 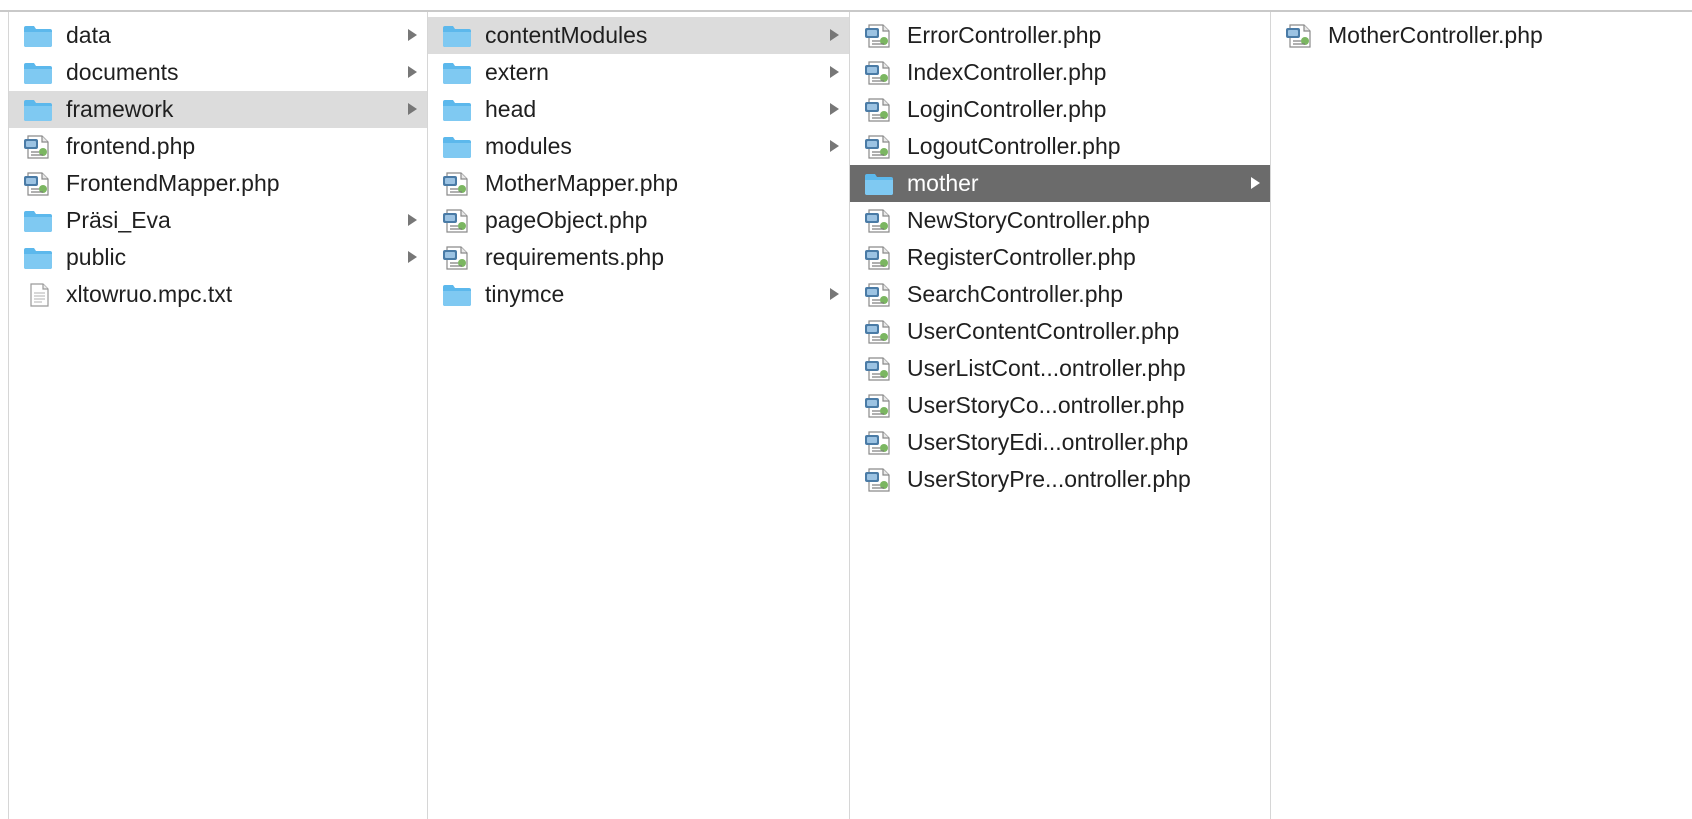 I want to click on file-item-indexcontroller-php: IndexController.php, so click(x=1060, y=72).